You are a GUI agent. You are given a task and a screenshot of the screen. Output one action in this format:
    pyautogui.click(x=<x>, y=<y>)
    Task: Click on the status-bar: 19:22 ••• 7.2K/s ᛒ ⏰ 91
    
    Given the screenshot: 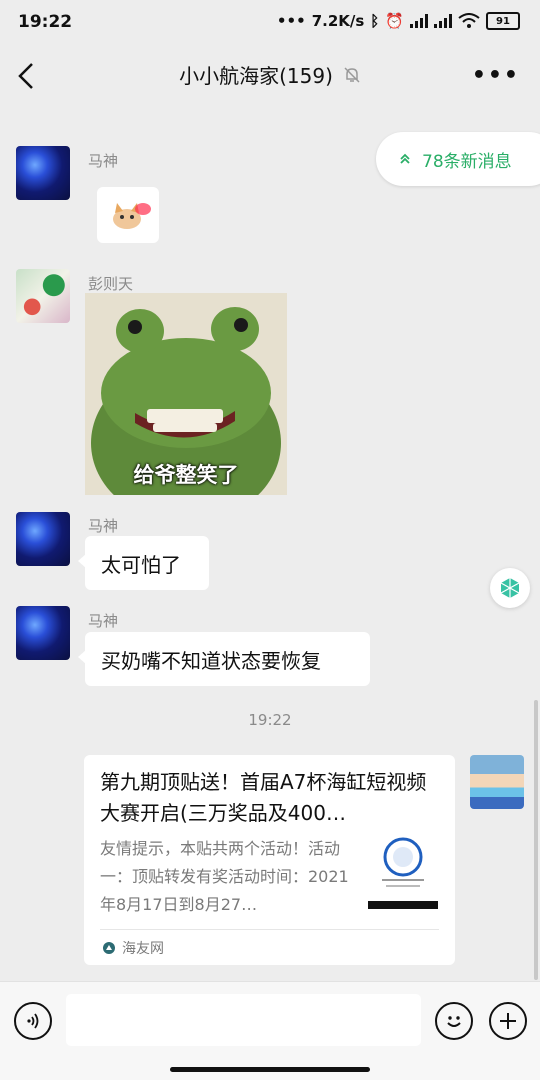 What is the action you would take?
    pyautogui.click(x=270, y=23)
    